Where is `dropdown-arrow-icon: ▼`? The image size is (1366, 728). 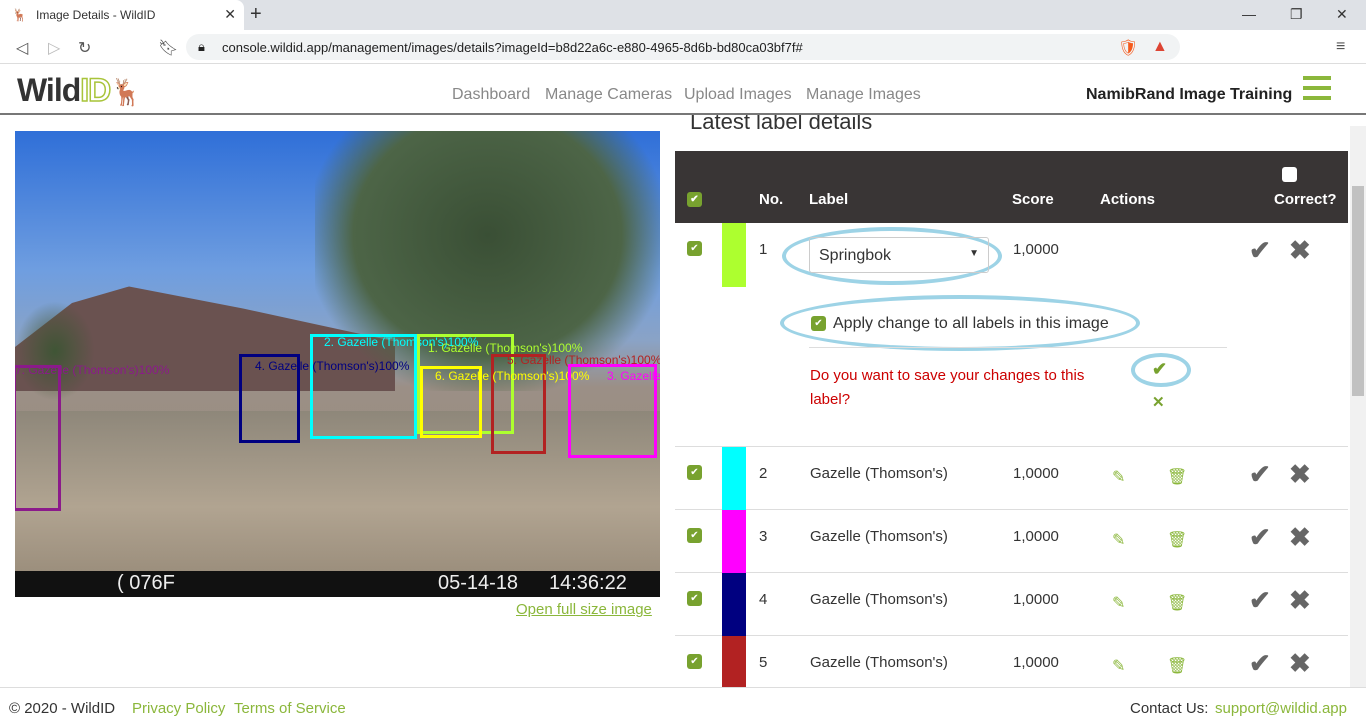
dropdown-arrow-icon: ▼ is located at coordinates (974, 253).